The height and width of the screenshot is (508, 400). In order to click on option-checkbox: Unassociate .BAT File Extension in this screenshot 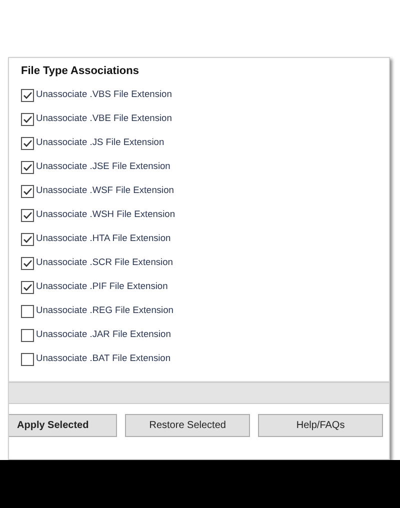, I will do `click(205, 359)`.